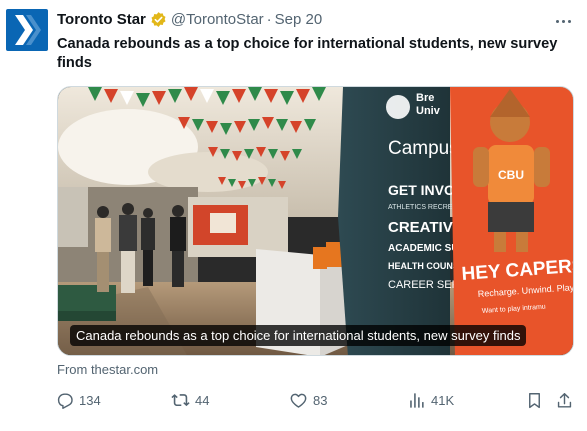 The width and height of the screenshot is (587, 431). I want to click on bookmark-icon, so click(534, 400).